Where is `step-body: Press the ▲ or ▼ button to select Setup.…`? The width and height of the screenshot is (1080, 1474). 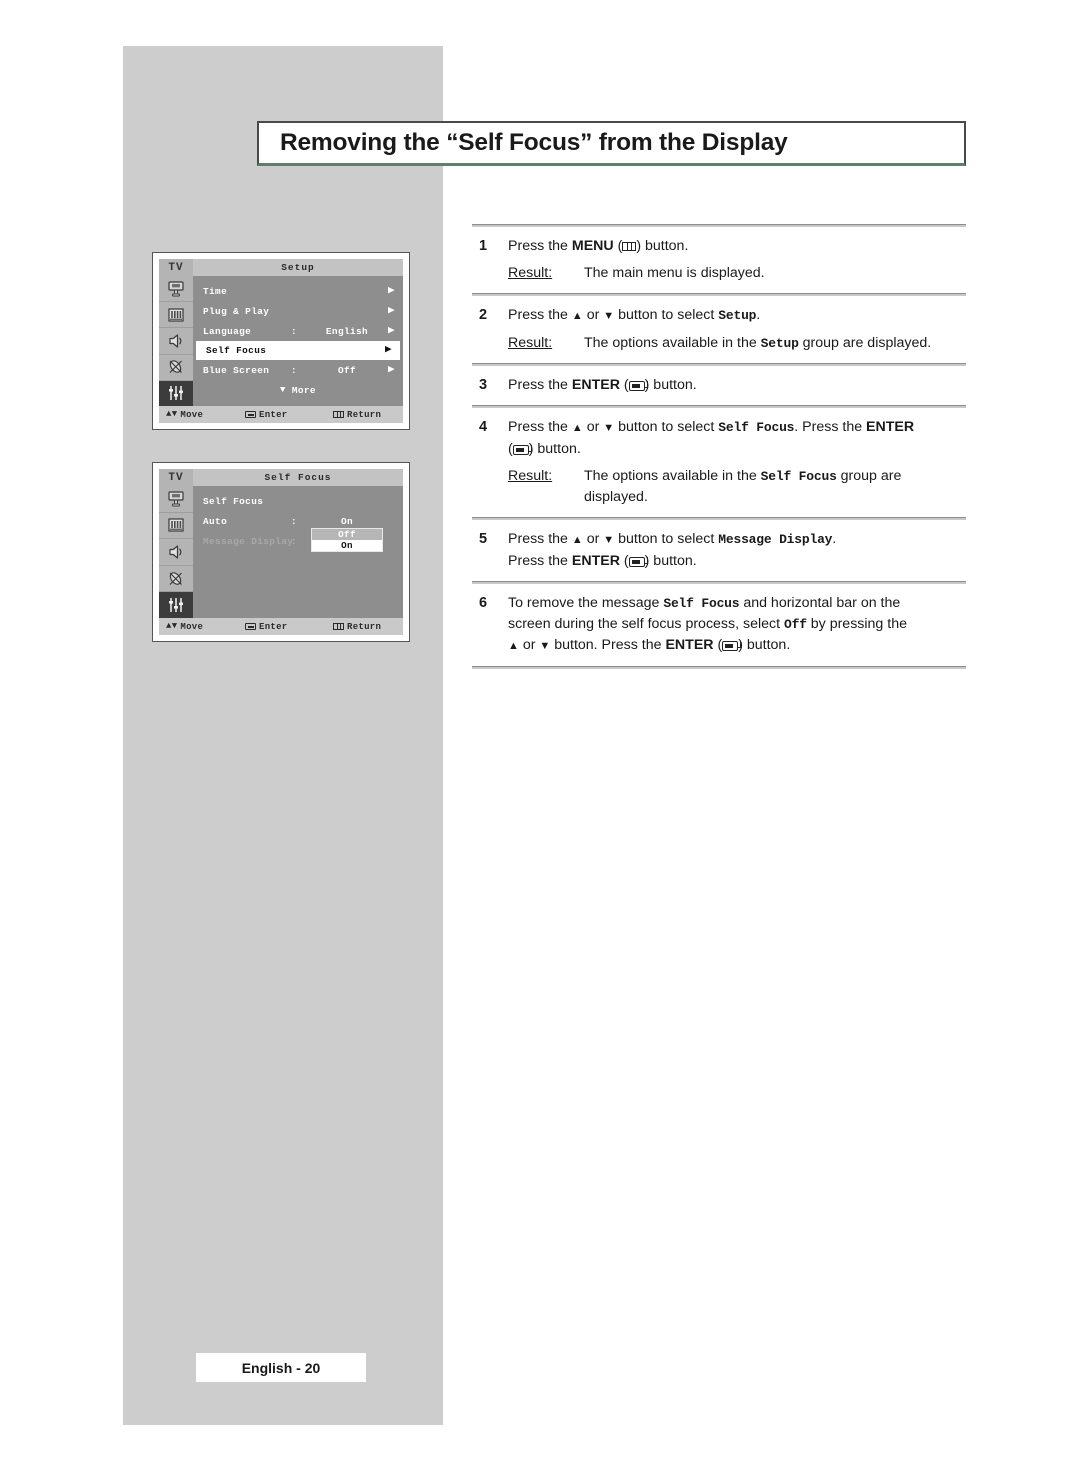 step-body: Press the ▲ or ▼ button to select Setup.… is located at coordinates (737, 329).